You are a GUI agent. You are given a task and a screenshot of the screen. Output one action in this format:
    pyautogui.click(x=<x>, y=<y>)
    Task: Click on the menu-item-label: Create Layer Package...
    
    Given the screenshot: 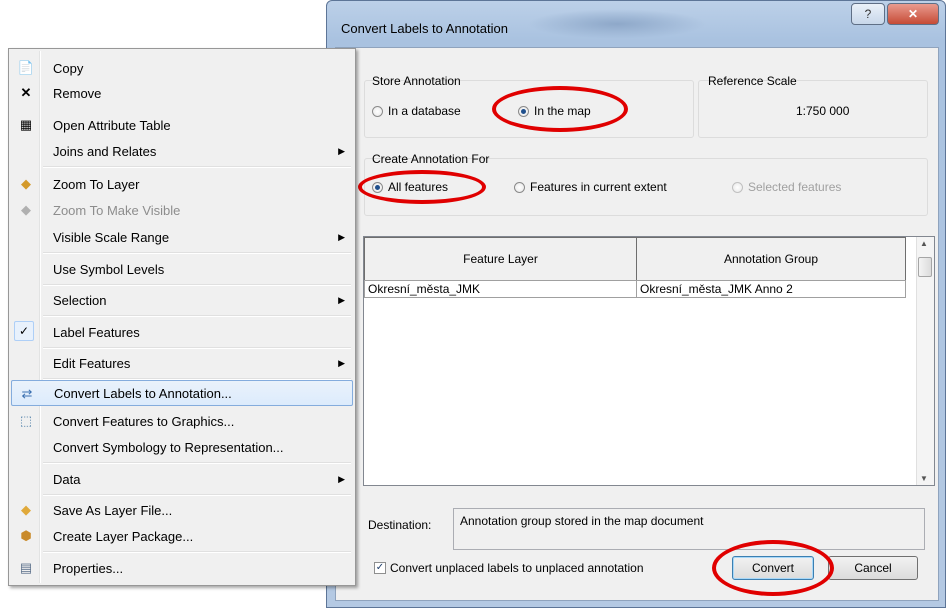 What is the action you would take?
    pyautogui.click(x=123, y=536)
    